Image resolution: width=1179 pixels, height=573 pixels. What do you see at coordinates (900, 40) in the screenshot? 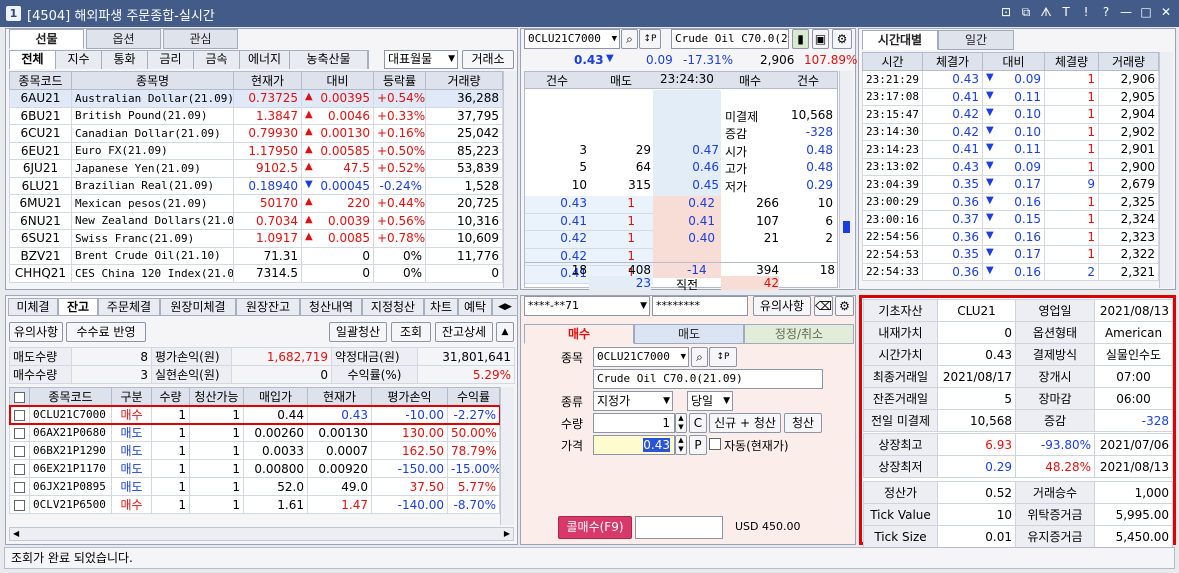
I see `tab-by-time: 시간대별` at bounding box center [900, 40].